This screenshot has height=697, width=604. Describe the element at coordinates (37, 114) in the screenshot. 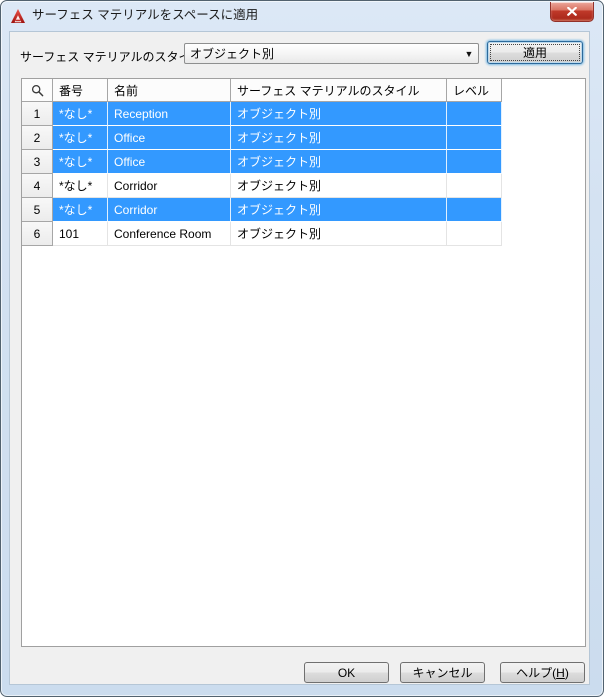

I see `row-header-cell: 1` at that location.